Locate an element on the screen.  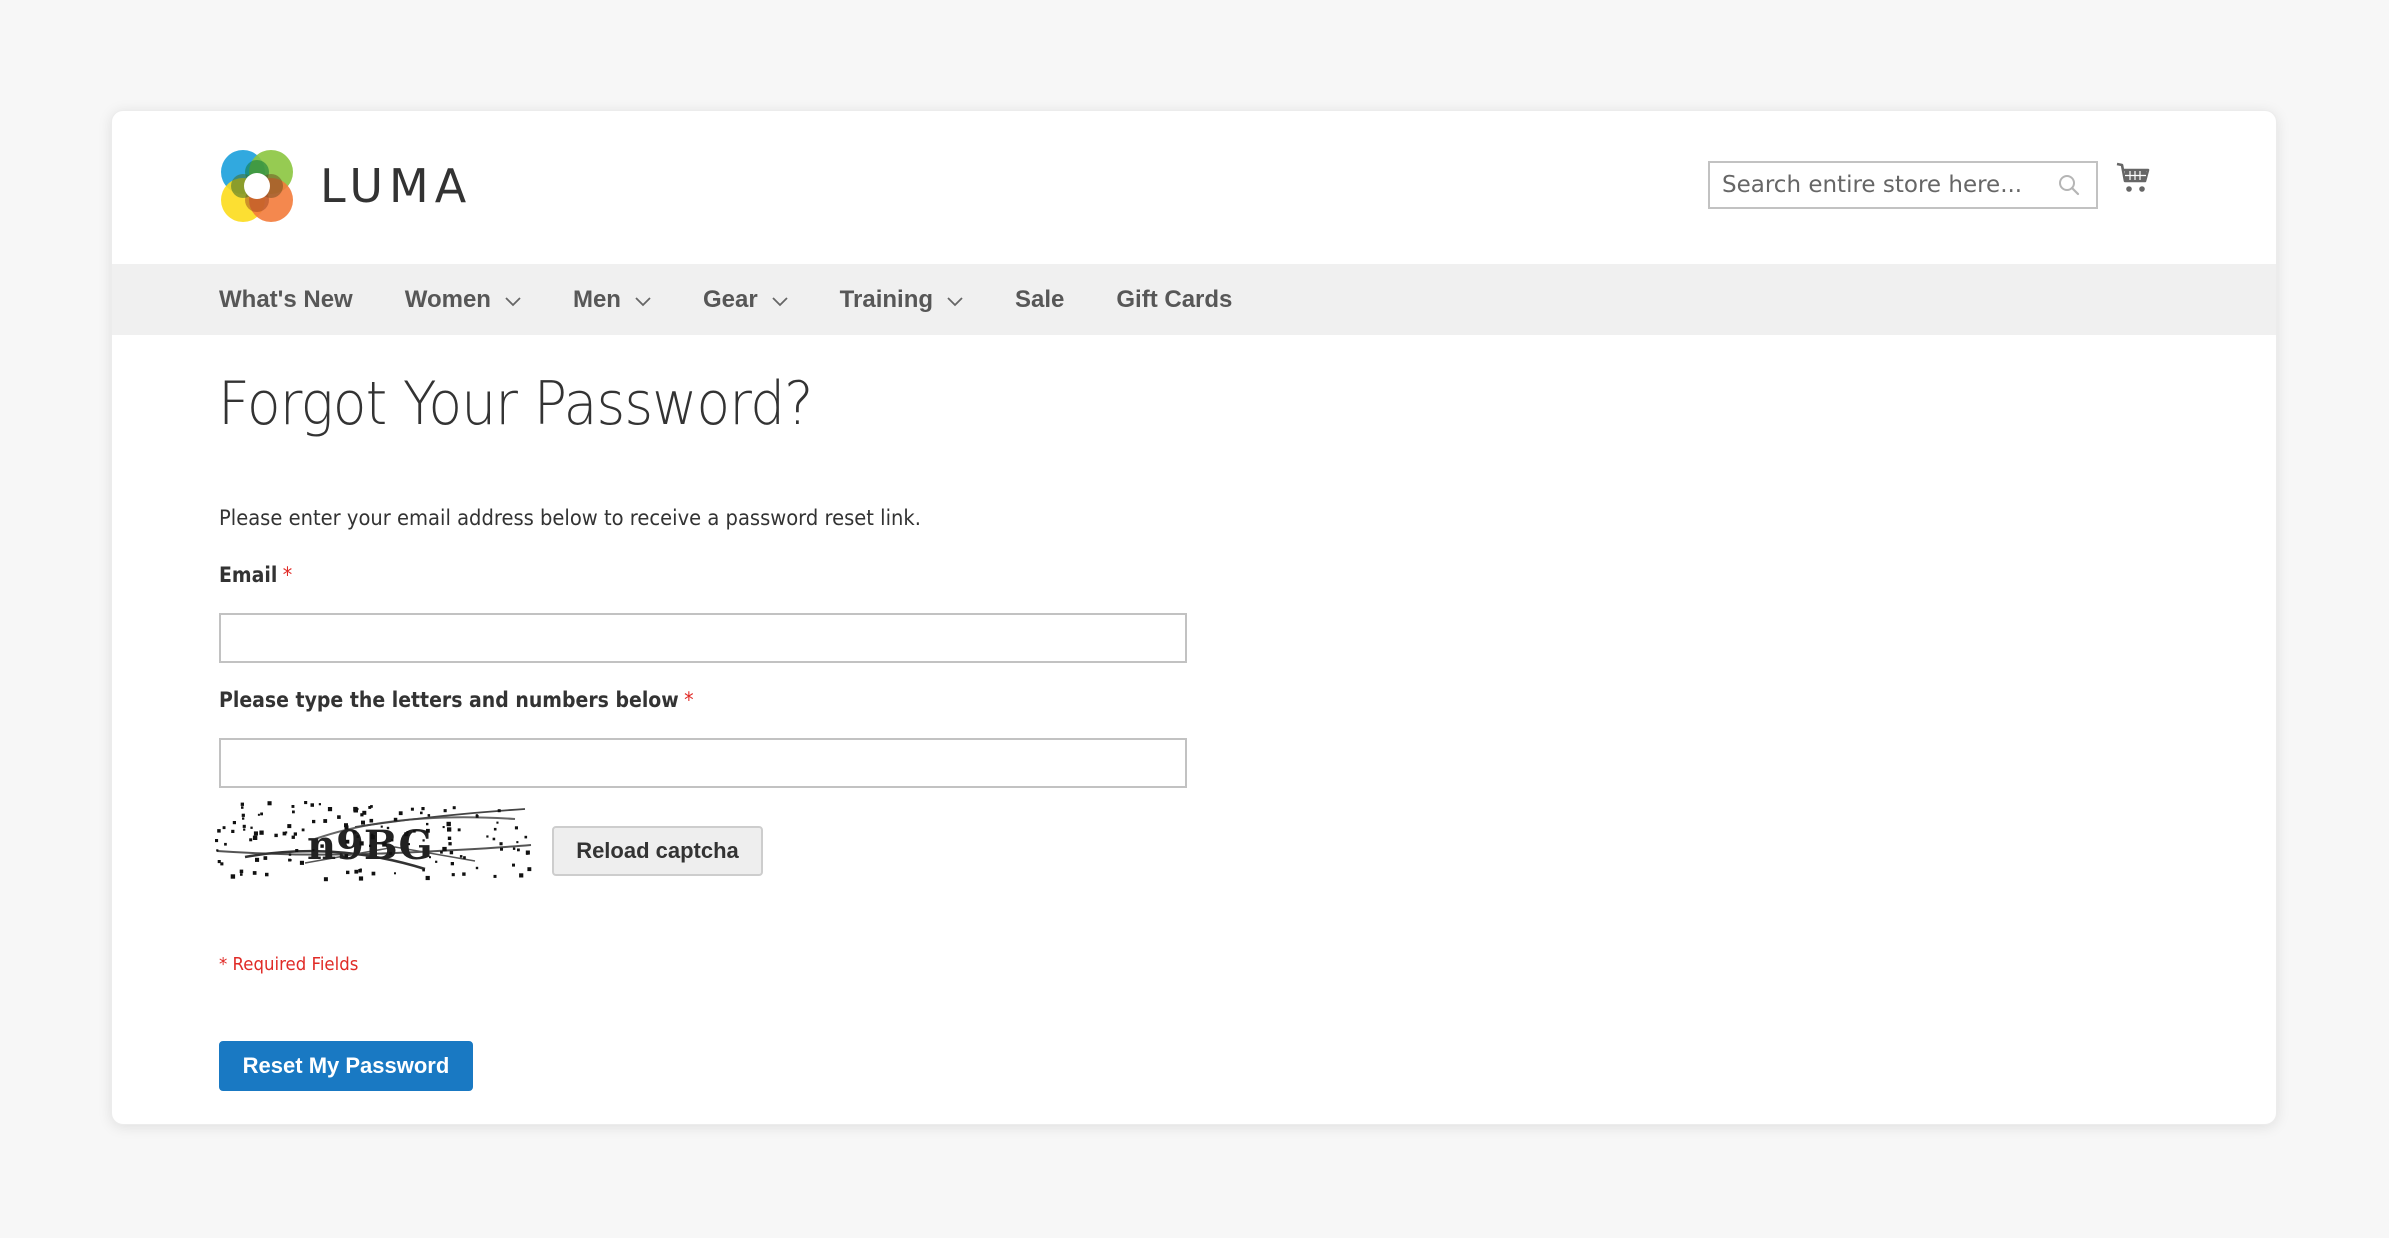
logo-text: LUMA is located at coordinates (396, 186).